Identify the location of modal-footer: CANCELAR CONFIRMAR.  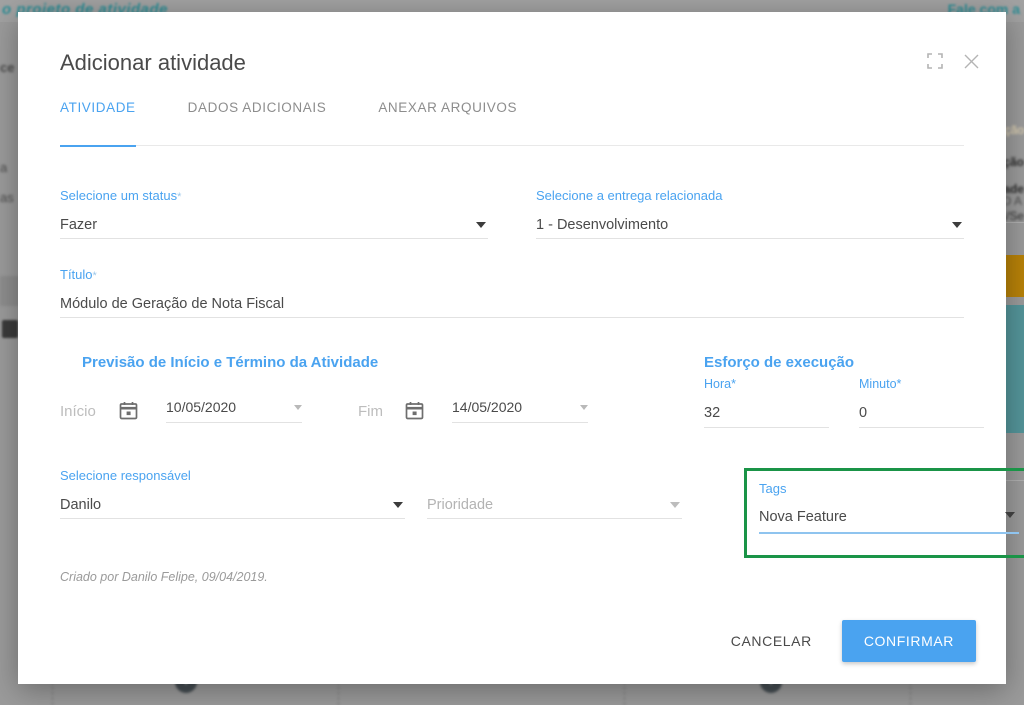
(512, 641).